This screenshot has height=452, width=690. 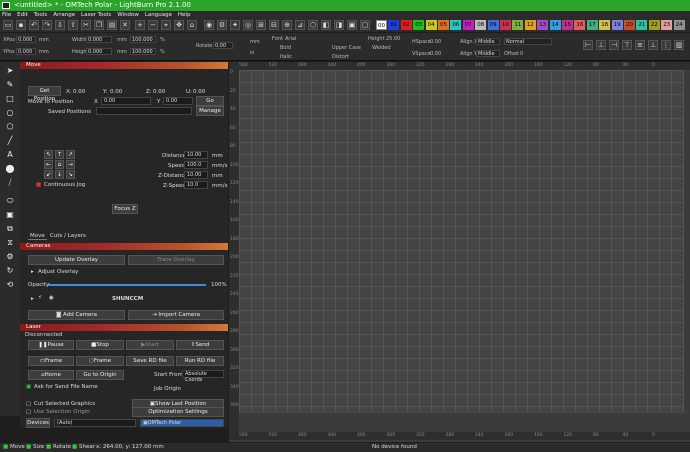 I want to click on go-button: Go, so click(x=210, y=101).